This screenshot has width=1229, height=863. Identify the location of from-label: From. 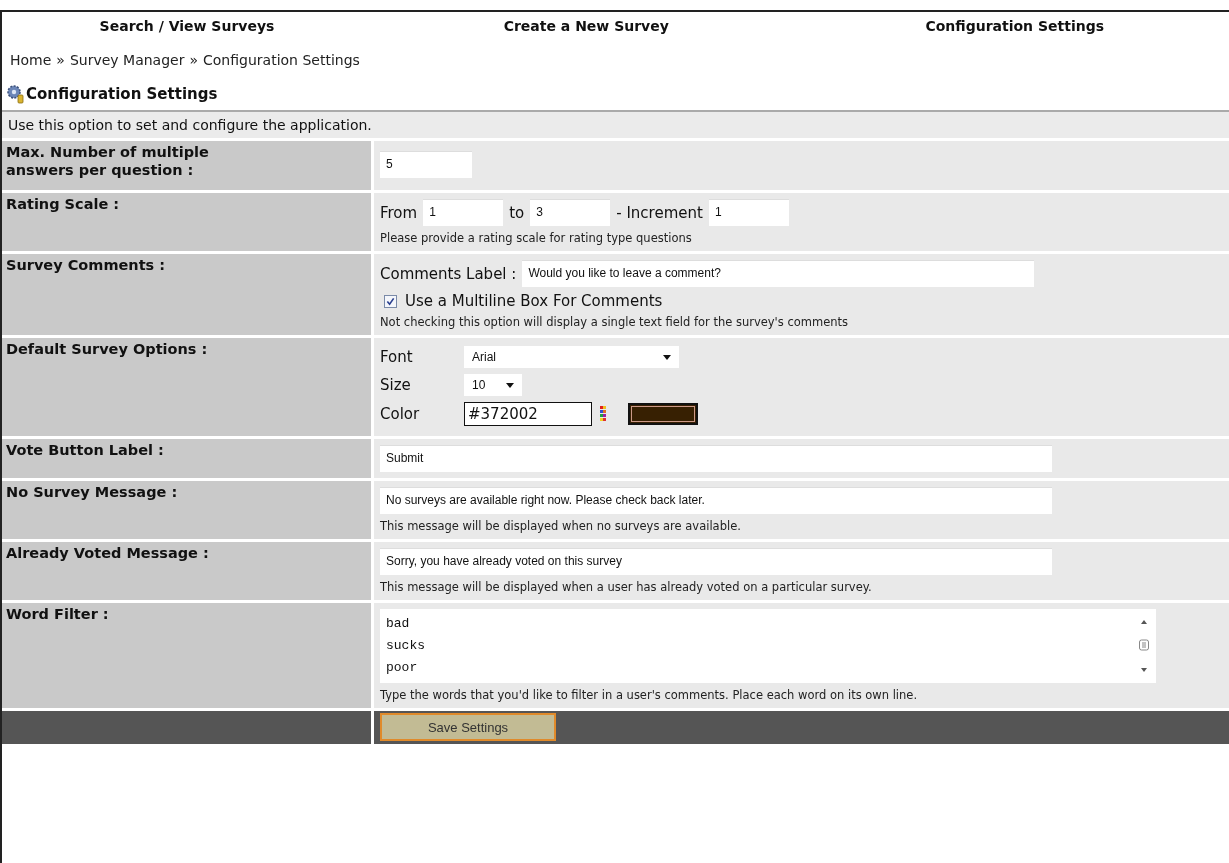
(399, 212).